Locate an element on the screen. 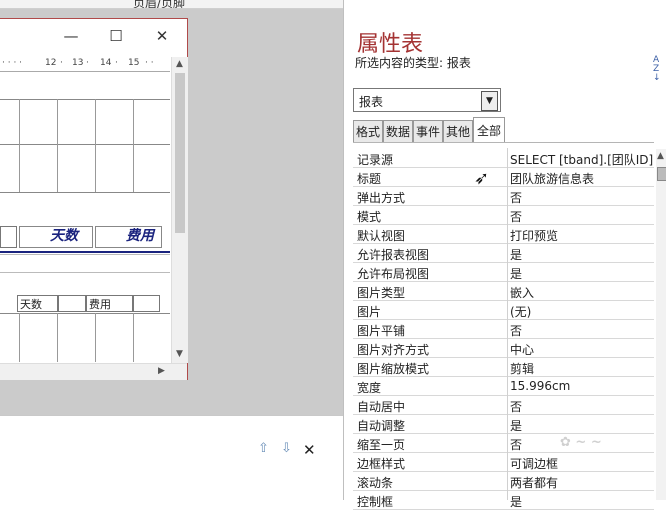  header-control is located at coordinates (8, 237).